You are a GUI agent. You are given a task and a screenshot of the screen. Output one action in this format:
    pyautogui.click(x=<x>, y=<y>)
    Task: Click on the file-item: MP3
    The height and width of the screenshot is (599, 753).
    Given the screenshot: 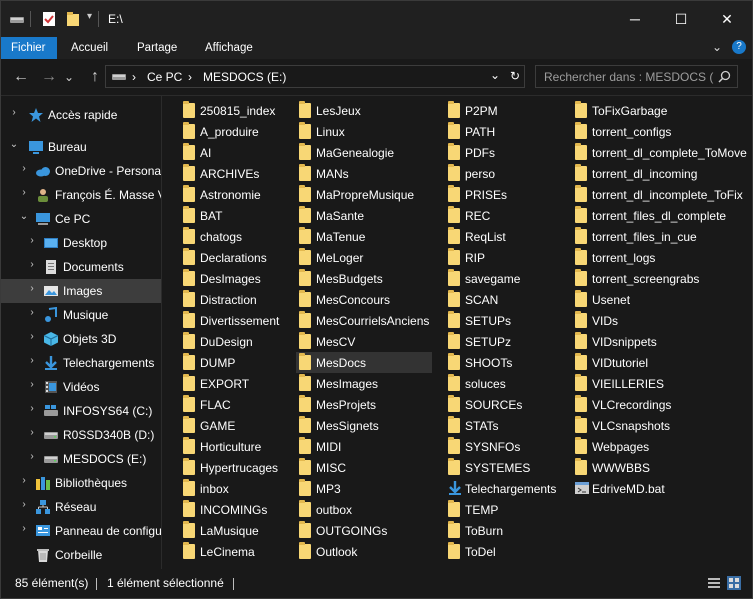 What is the action you would take?
    pyautogui.click(x=364, y=488)
    